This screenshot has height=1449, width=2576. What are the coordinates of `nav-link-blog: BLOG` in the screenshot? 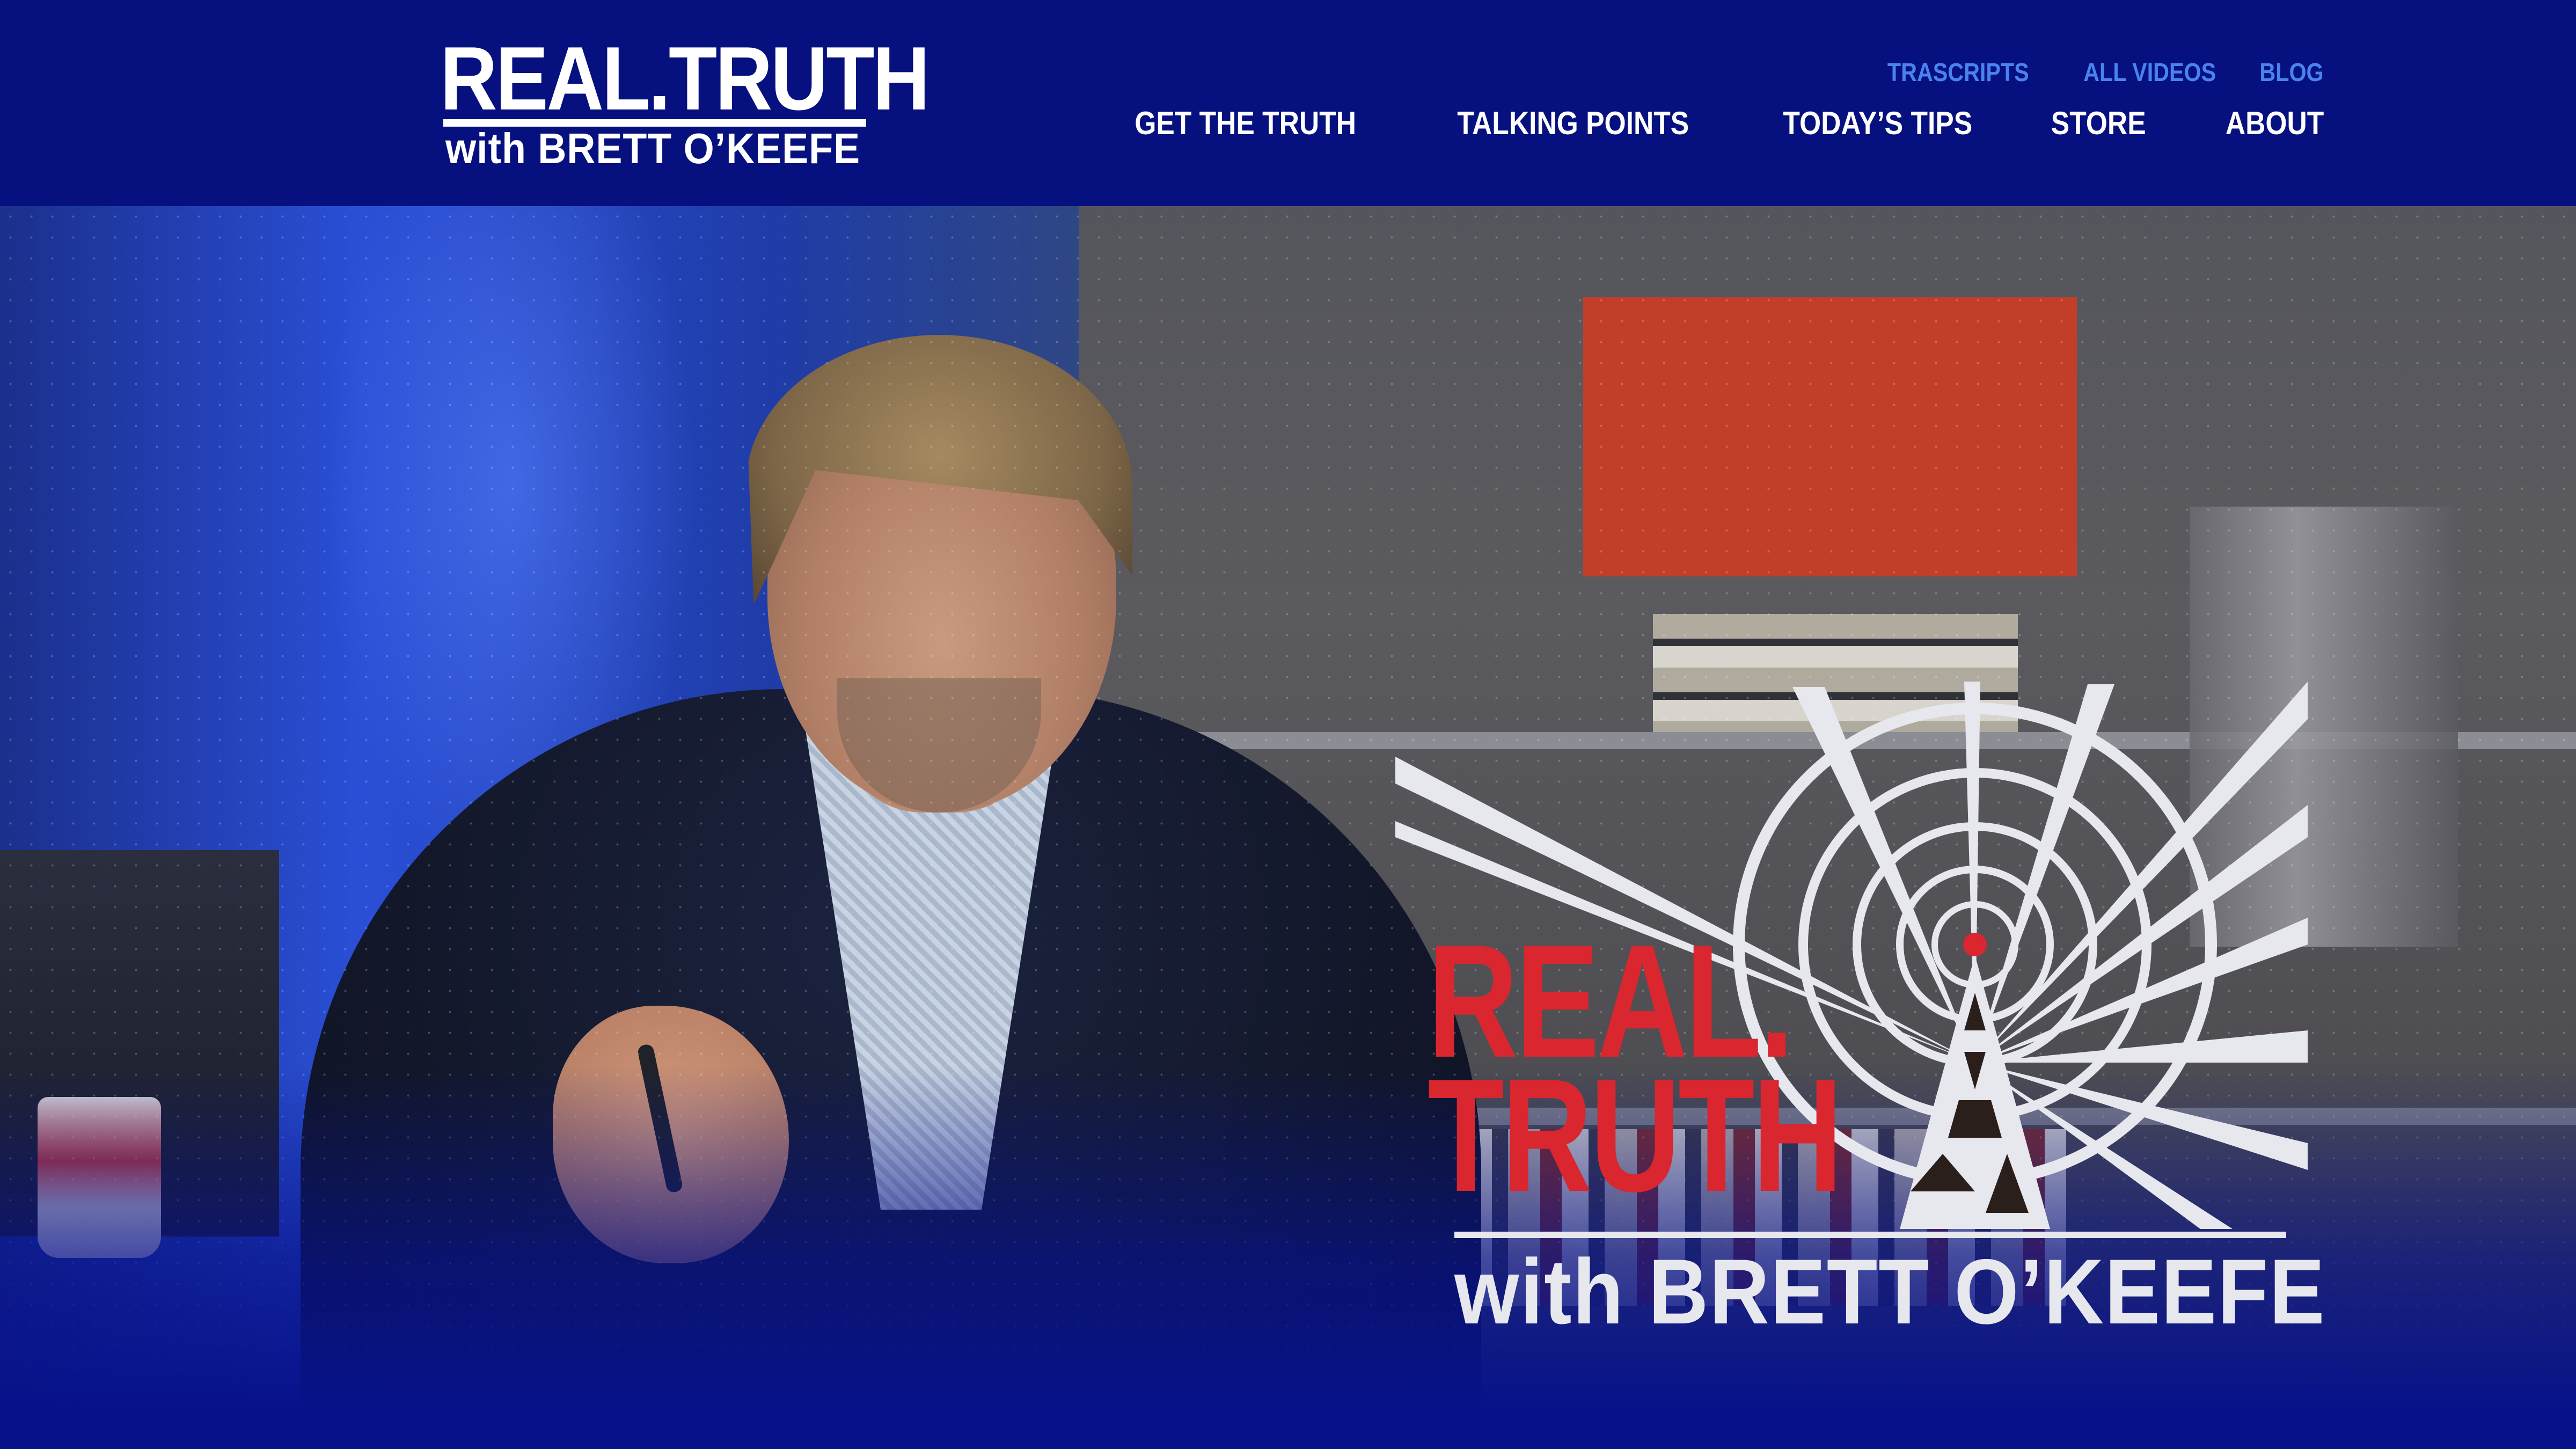 It's located at (2292, 72).